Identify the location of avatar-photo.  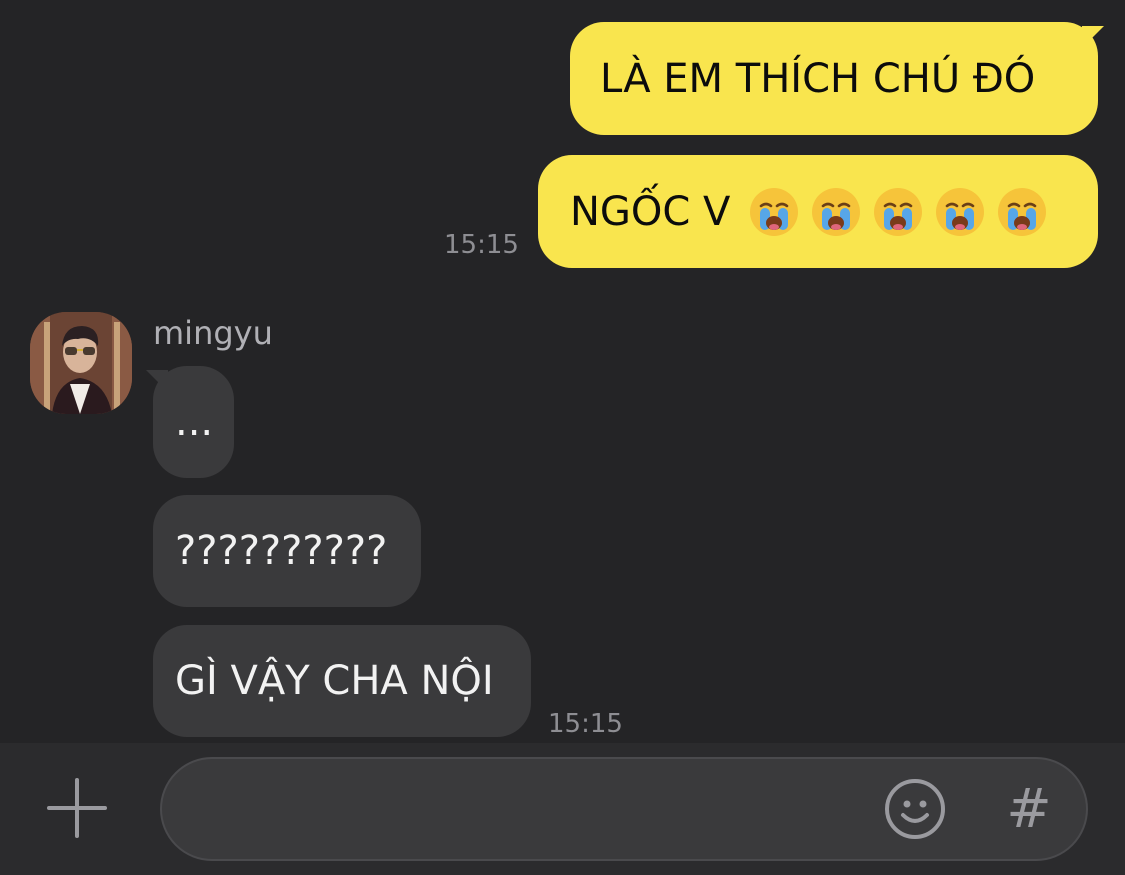
(81, 363).